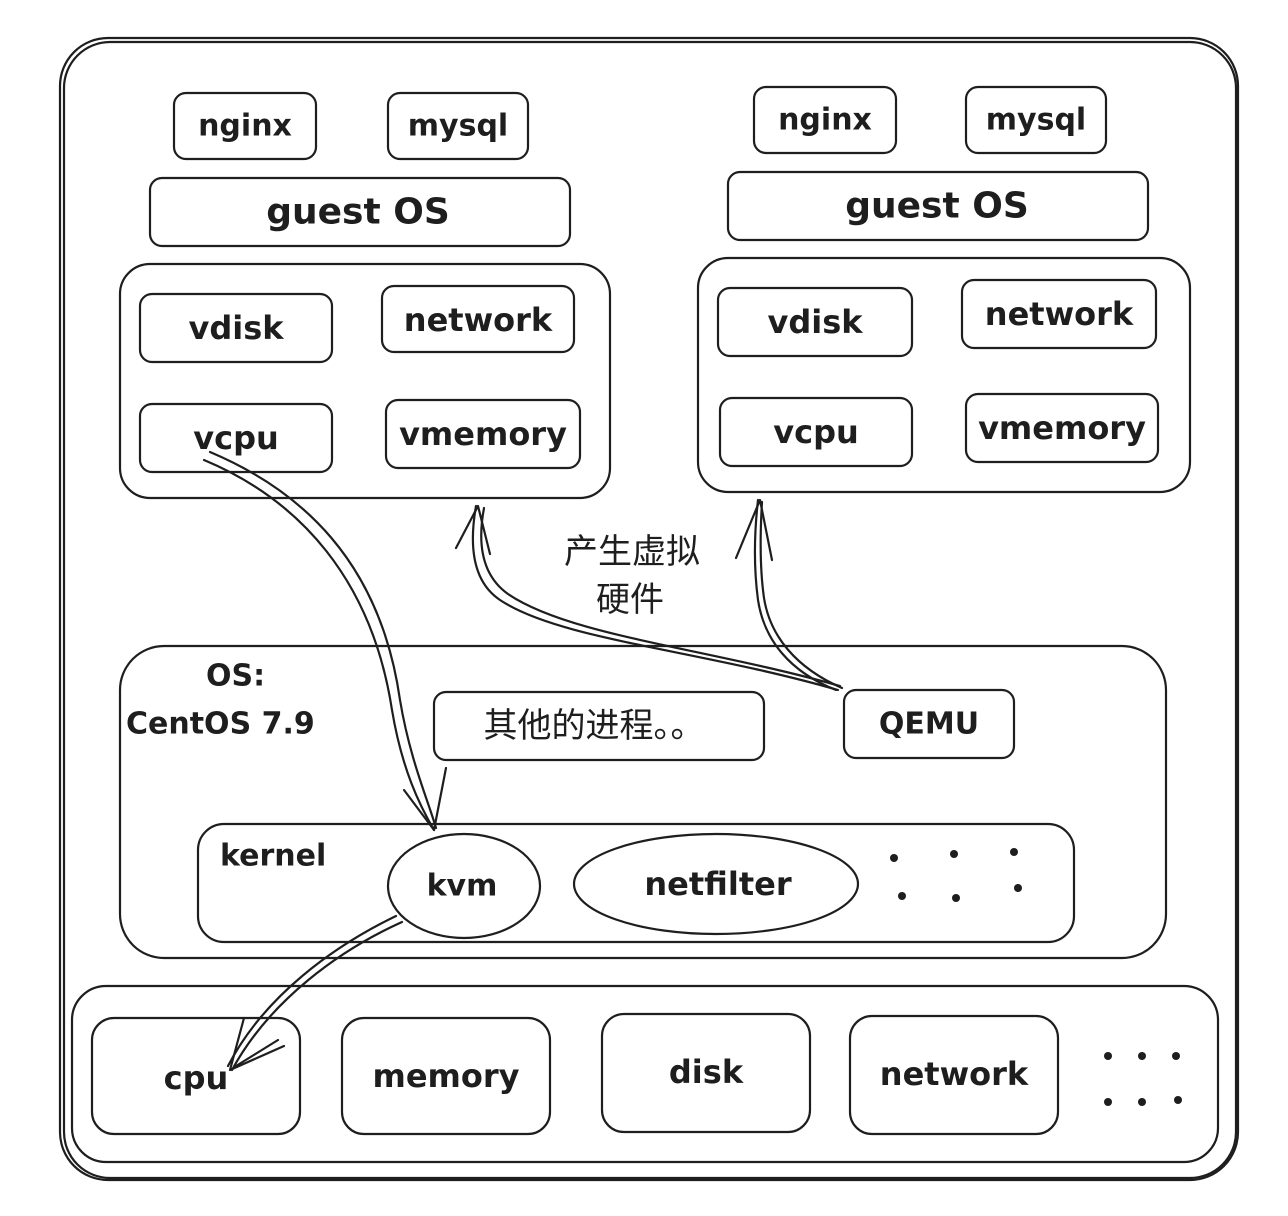 The height and width of the screenshot is (1216, 1288). I want to click on annotation-virtual-hardware: 产生虚拟 硬件, so click(632, 576).